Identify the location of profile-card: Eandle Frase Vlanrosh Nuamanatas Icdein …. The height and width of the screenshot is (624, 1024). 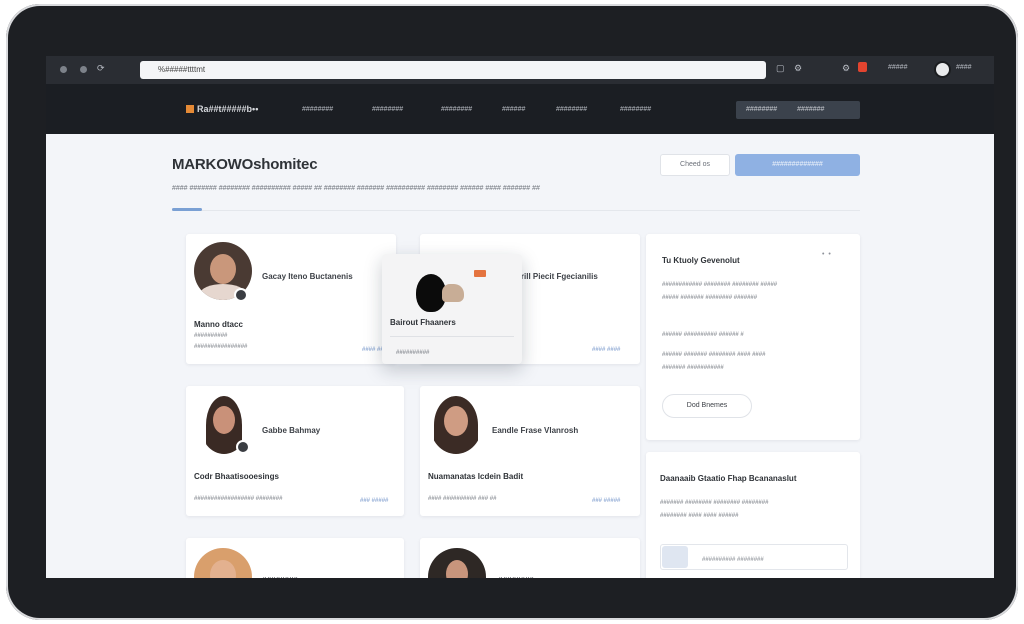
(530, 451).